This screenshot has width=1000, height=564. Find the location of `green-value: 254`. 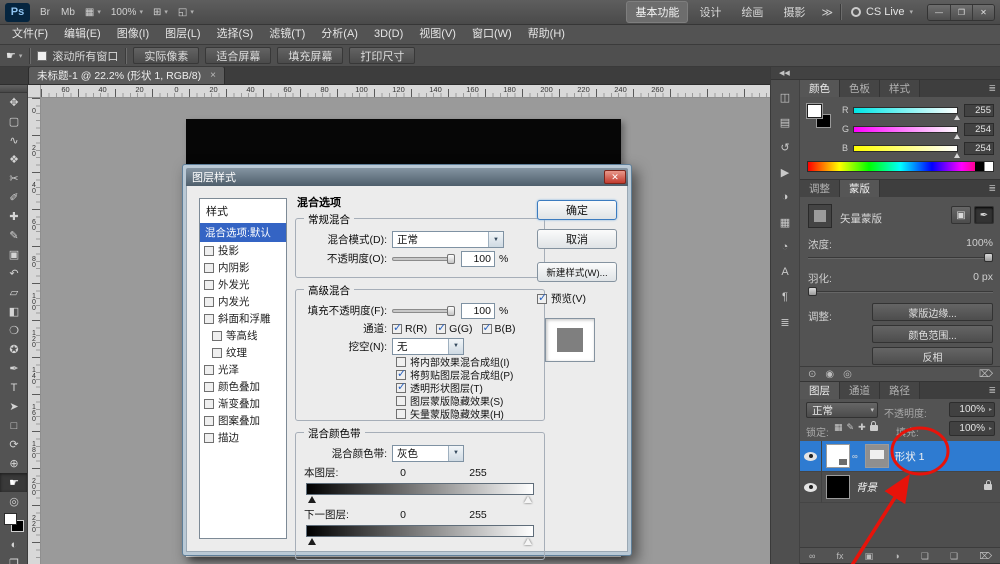

green-value: 254 is located at coordinates (979, 129).